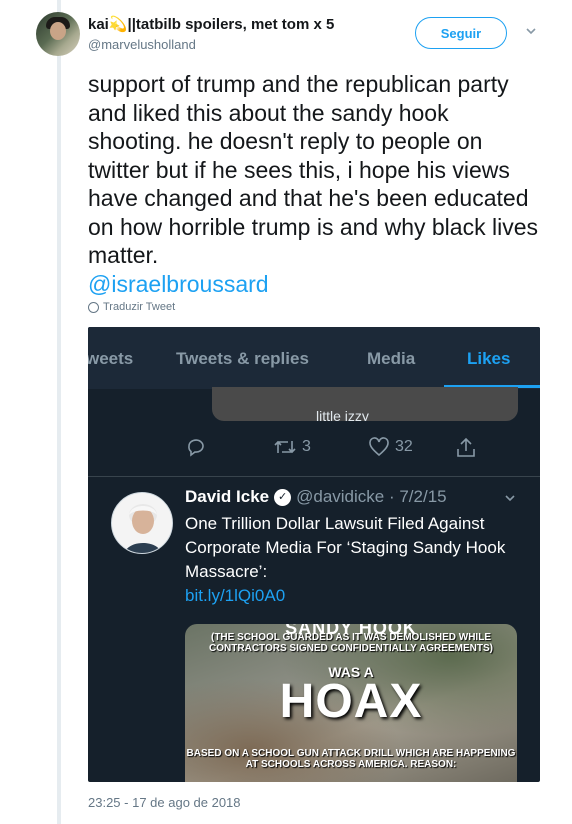 The image size is (572, 824). I want to click on embedded-handle-date: @davidicke · 7/2/15, so click(371, 497).